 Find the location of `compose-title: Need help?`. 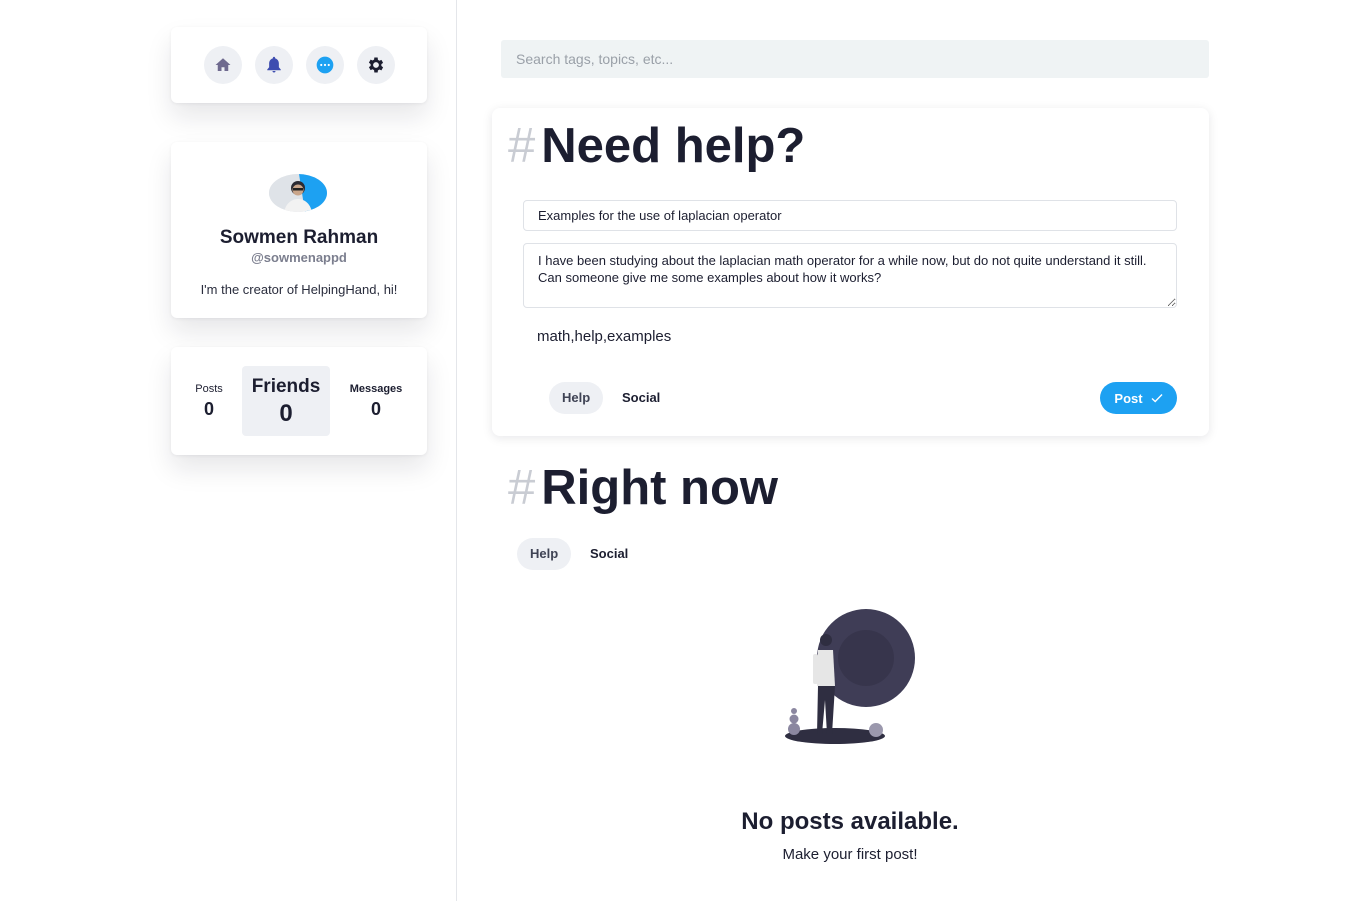

compose-title: Need help? is located at coordinates (673, 146).